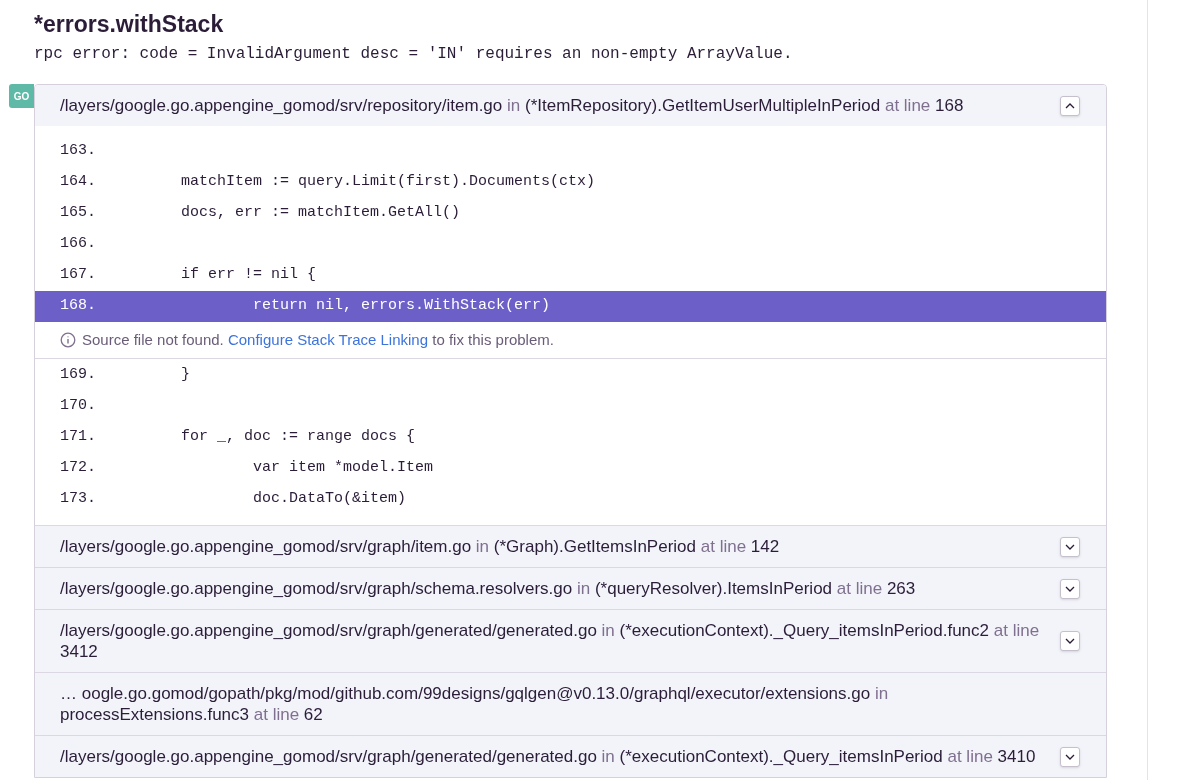 This screenshot has height=780, width=1200. Describe the element at coordinates (78, 151) in the screenshot. I see `code-line: 163.` at that location.